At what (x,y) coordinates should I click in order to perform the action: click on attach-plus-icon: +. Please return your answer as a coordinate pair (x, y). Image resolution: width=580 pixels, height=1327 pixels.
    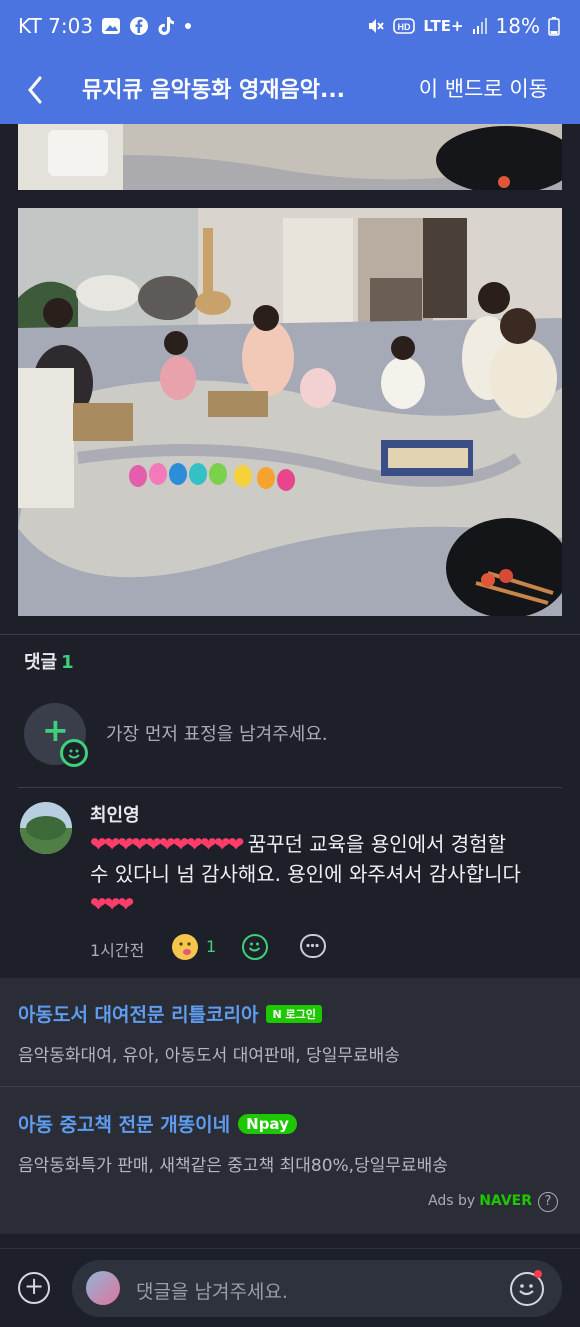
    Looking at the image, I should click on (34, 1288).